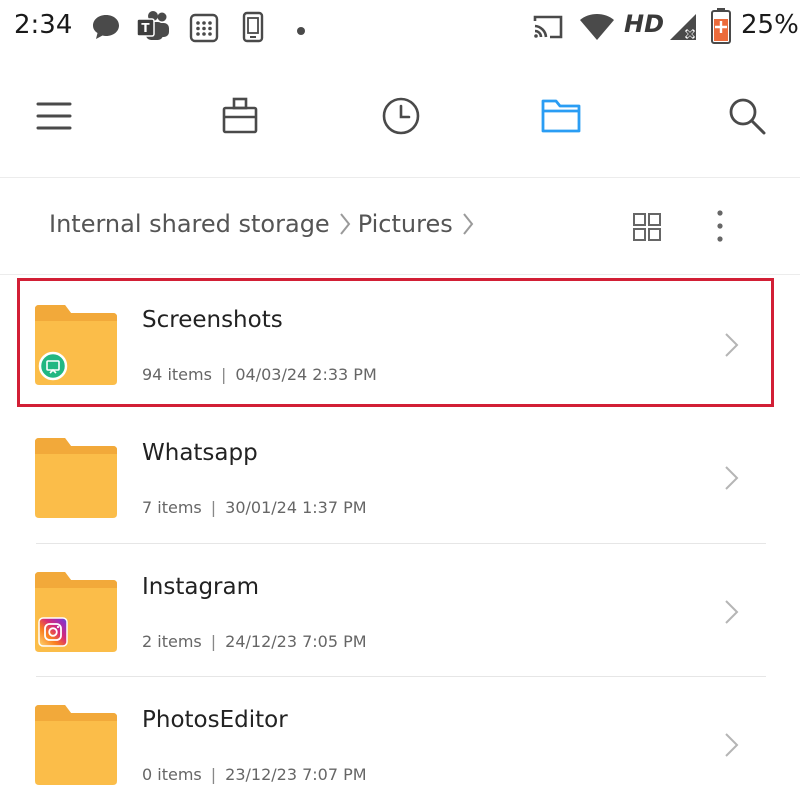 The image size is (800, 807). I want to click on folder-name: PhotosEditor, so click(215, 720).